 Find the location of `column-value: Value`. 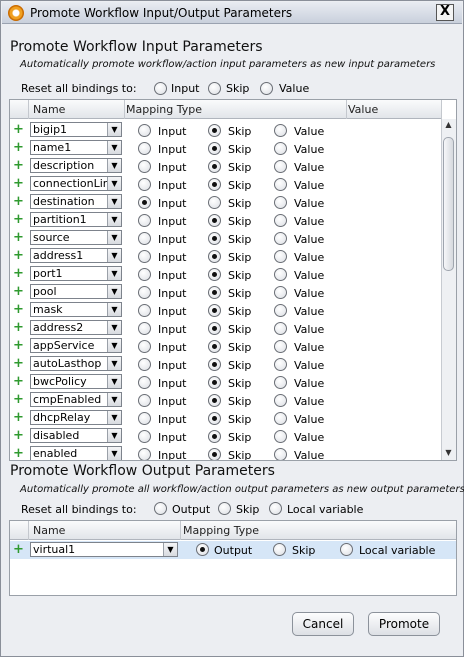

column-value: Value is located at coordinates (363, 109).